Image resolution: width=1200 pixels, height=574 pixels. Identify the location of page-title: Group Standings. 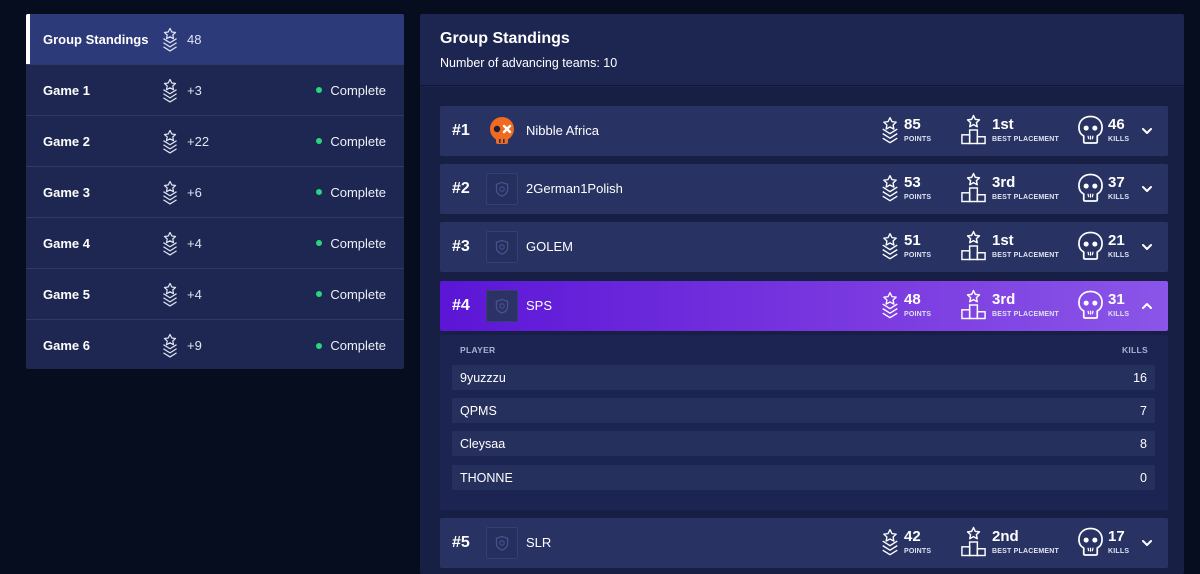
(505, 38).